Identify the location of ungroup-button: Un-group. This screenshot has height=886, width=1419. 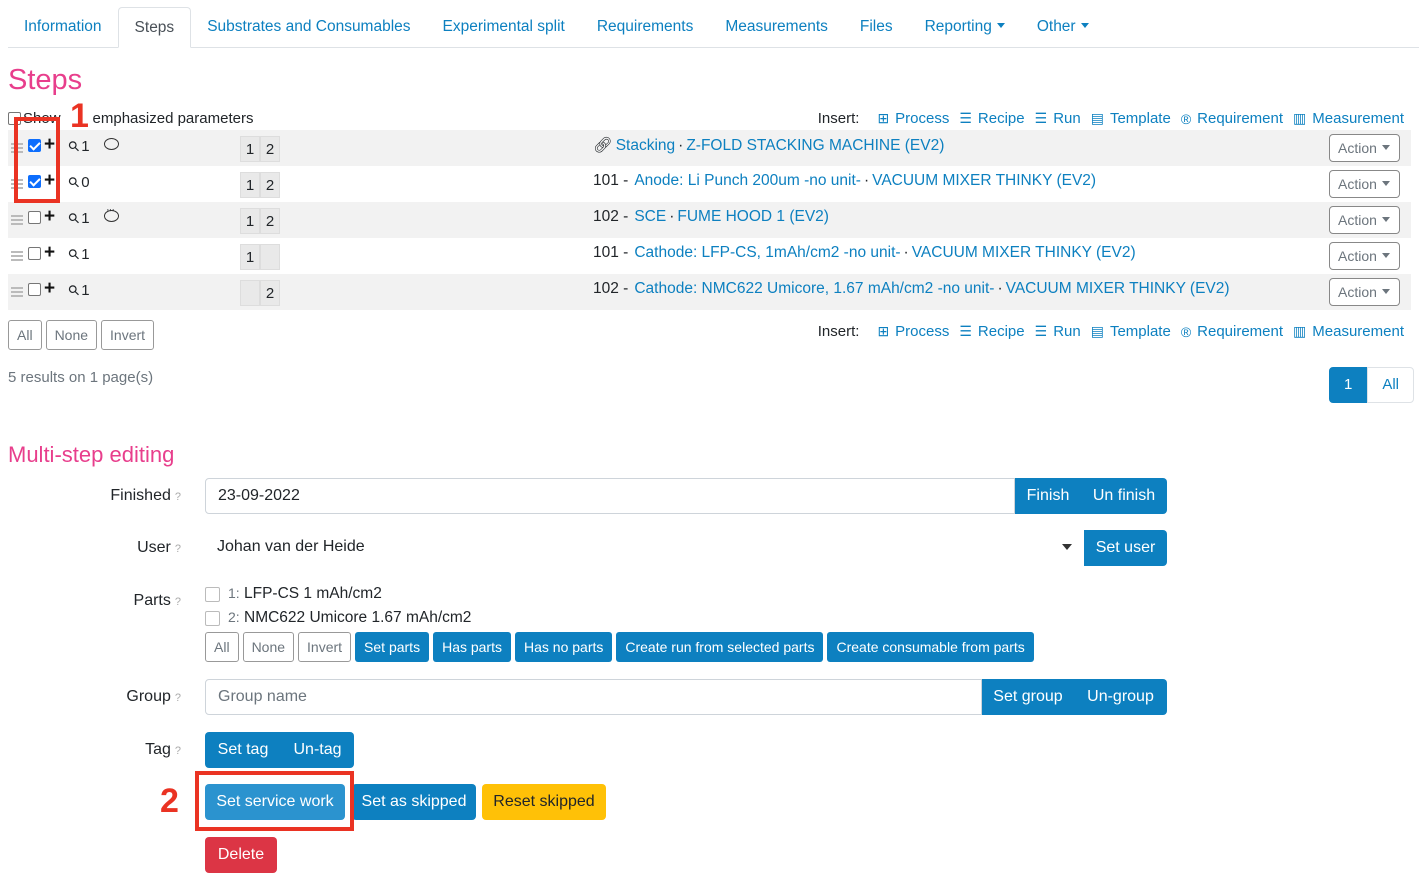
(1120, 697).